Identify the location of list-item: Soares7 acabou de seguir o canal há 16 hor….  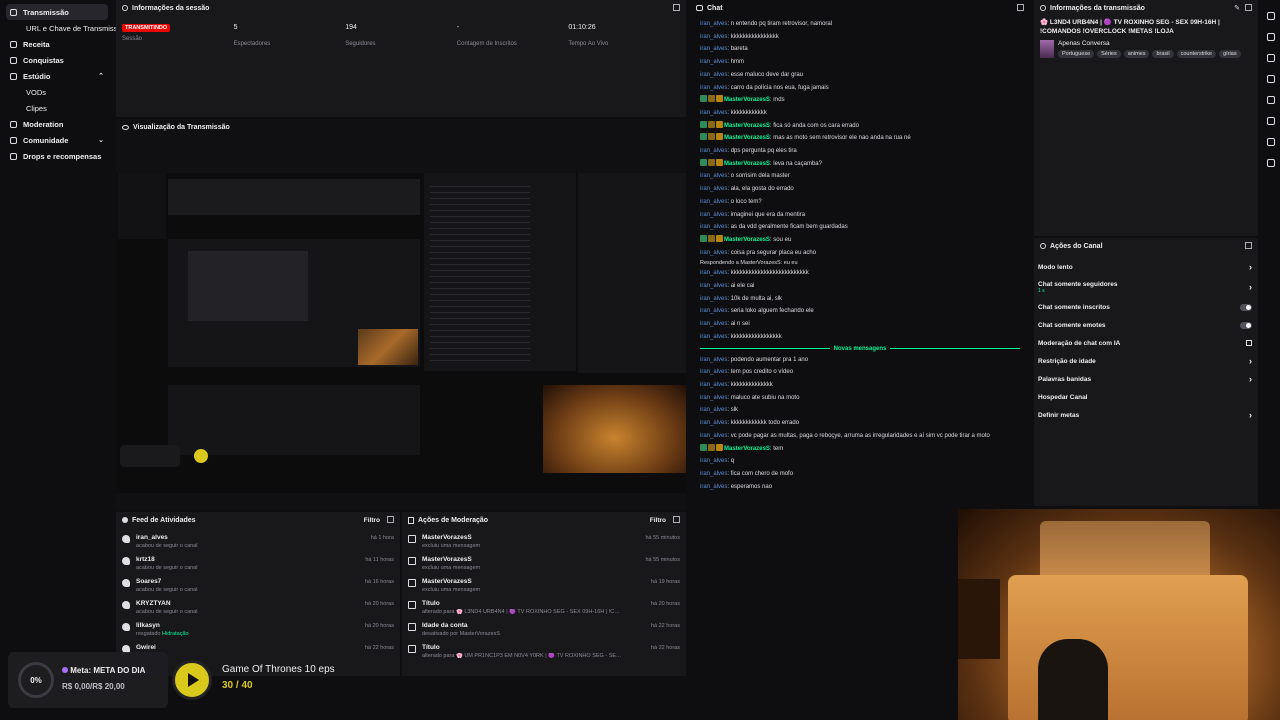
(258, 587).